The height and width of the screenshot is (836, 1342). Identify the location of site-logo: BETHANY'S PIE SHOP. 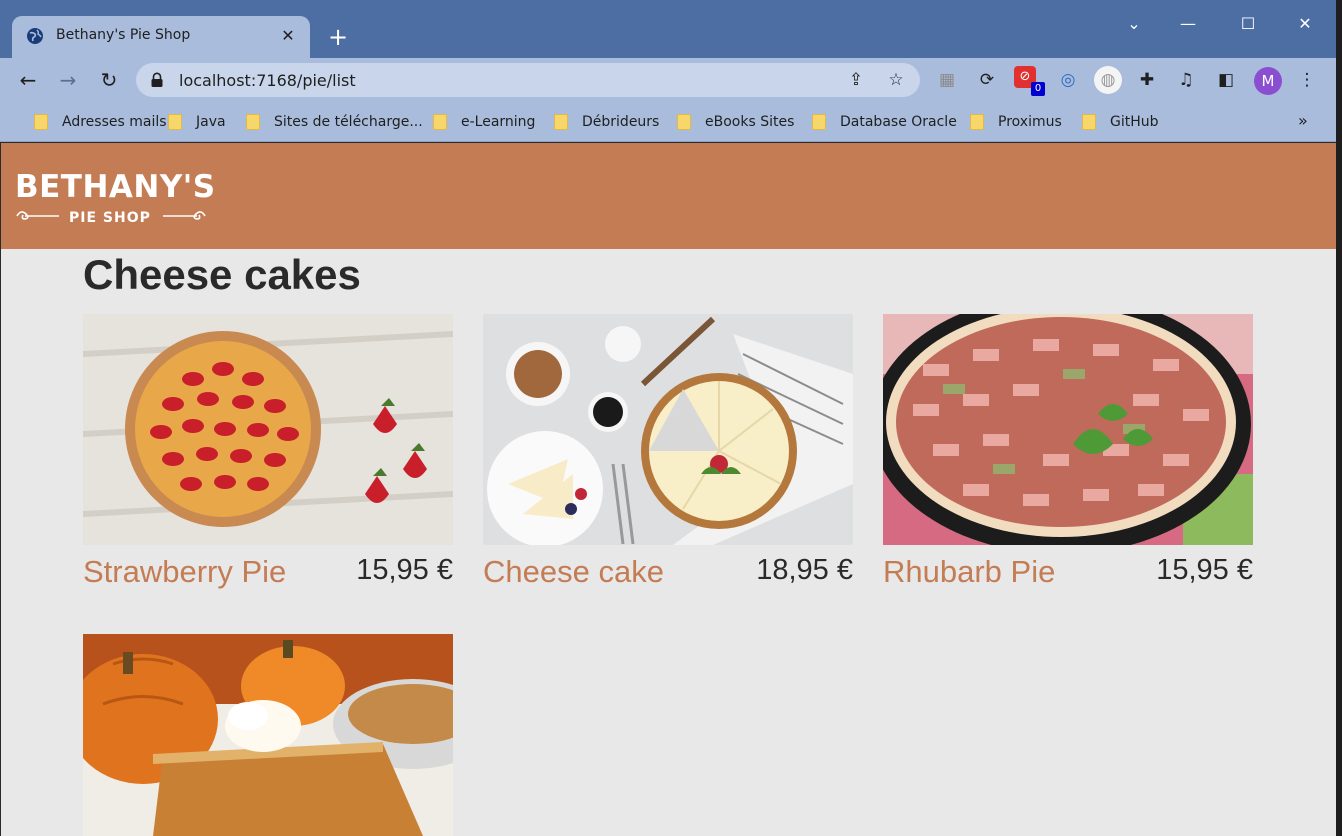
(115, 198).